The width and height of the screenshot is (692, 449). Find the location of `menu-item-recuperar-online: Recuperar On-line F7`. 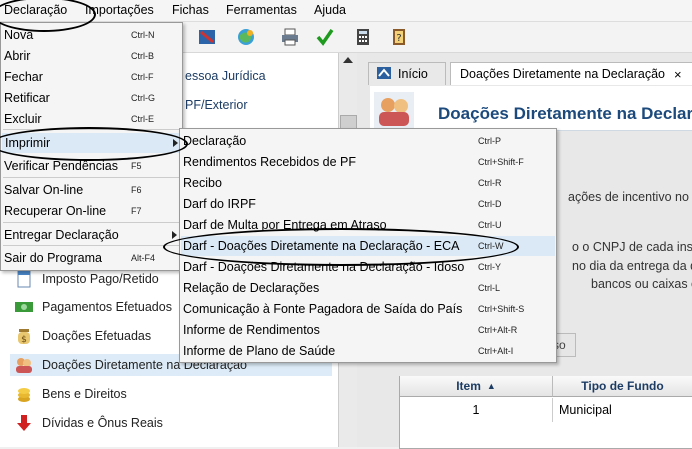

menu-item-recuperar-online: Recuperar On-line F7 is located at coordinates (92, 211).